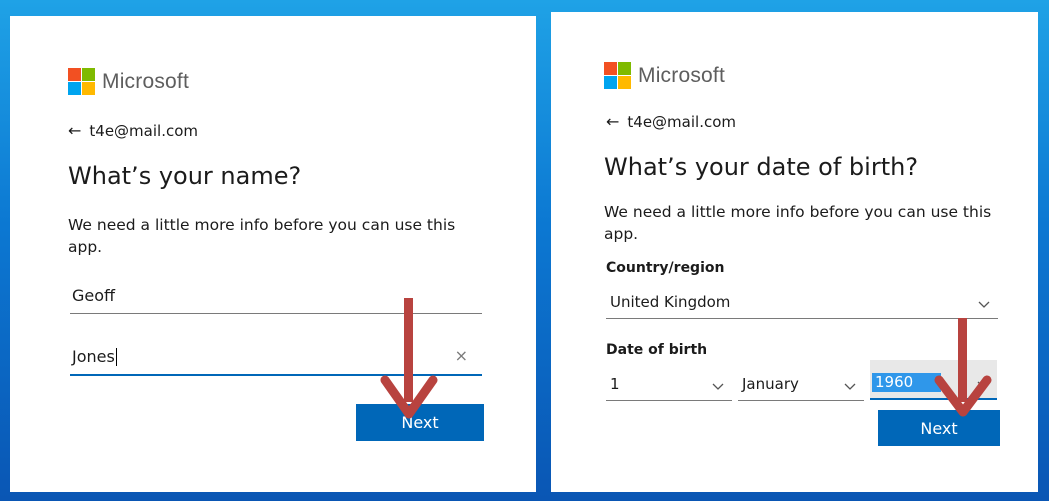 Image resolution: width=1049 pixels, height=501 pixels. What do you see at coordinates (802, 301) in the screenshot?
I see `country-region-select: United Kingdom` at bounding box center [802, 301].